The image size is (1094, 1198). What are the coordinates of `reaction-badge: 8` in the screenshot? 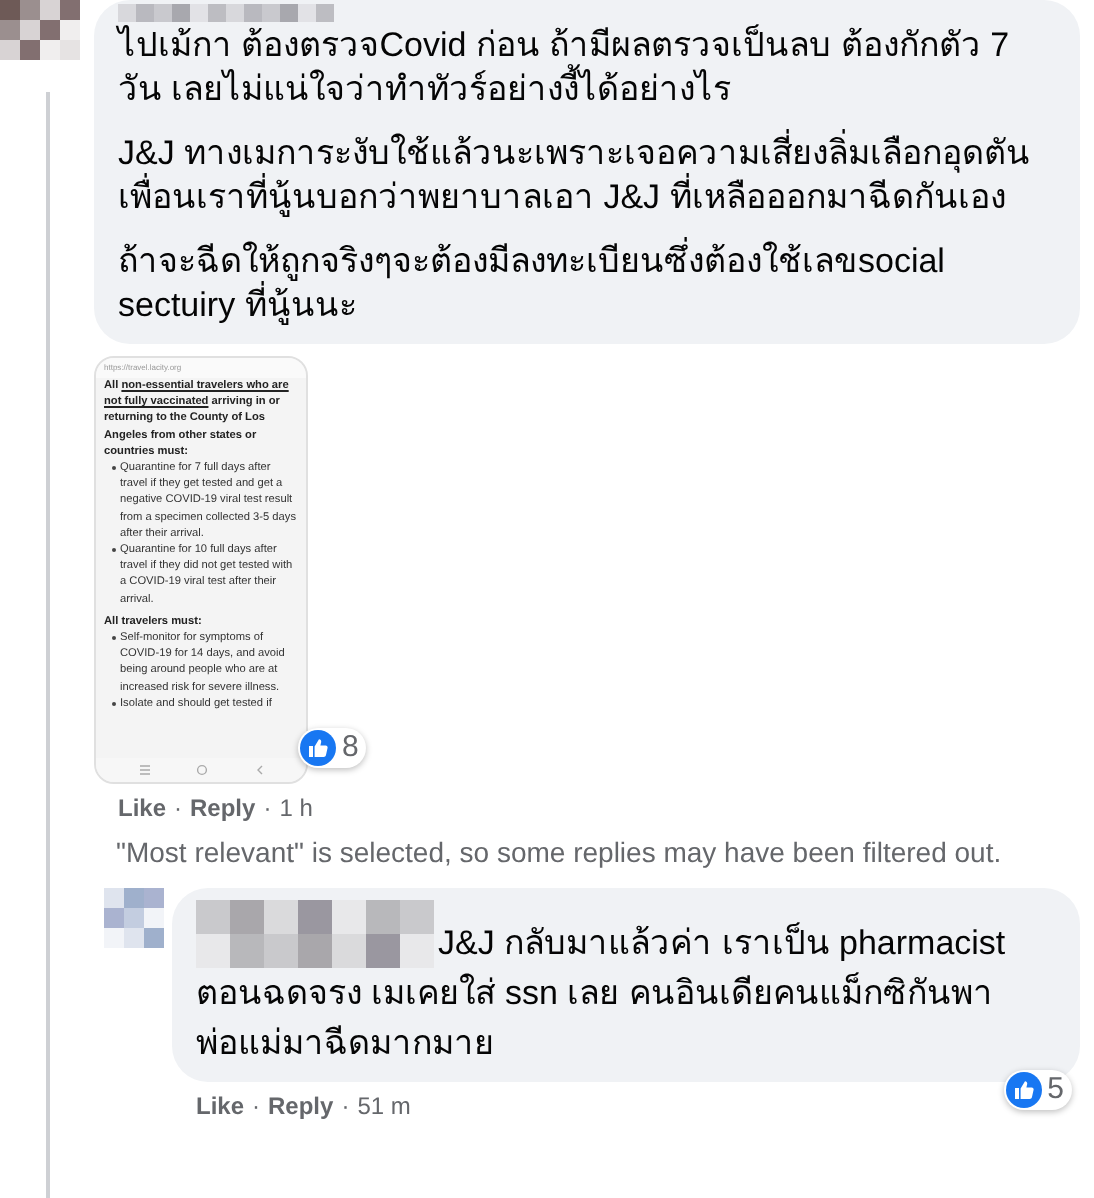 It's located at (332, 748).